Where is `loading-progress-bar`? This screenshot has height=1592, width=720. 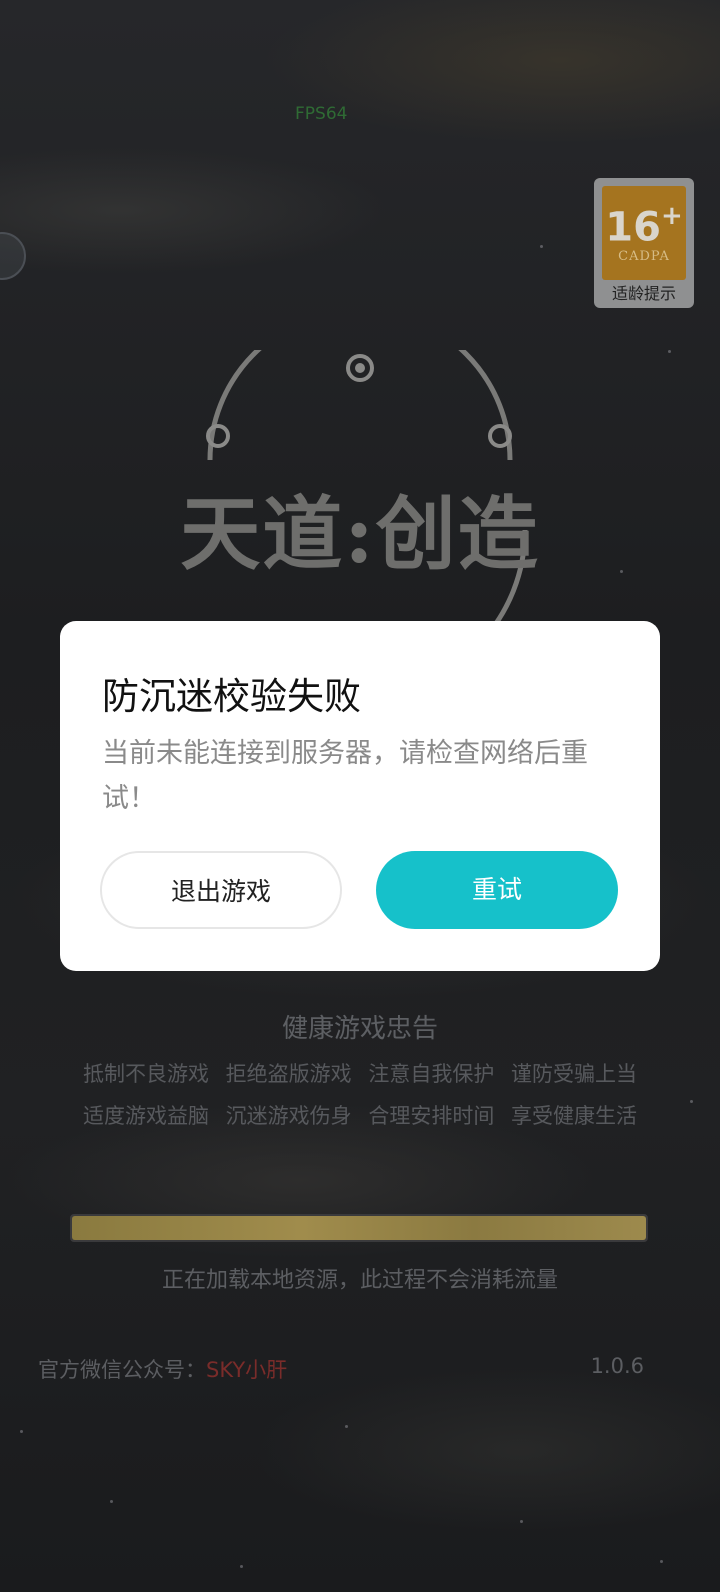 loading-progress-bar is located at coordinates (359, 1228).